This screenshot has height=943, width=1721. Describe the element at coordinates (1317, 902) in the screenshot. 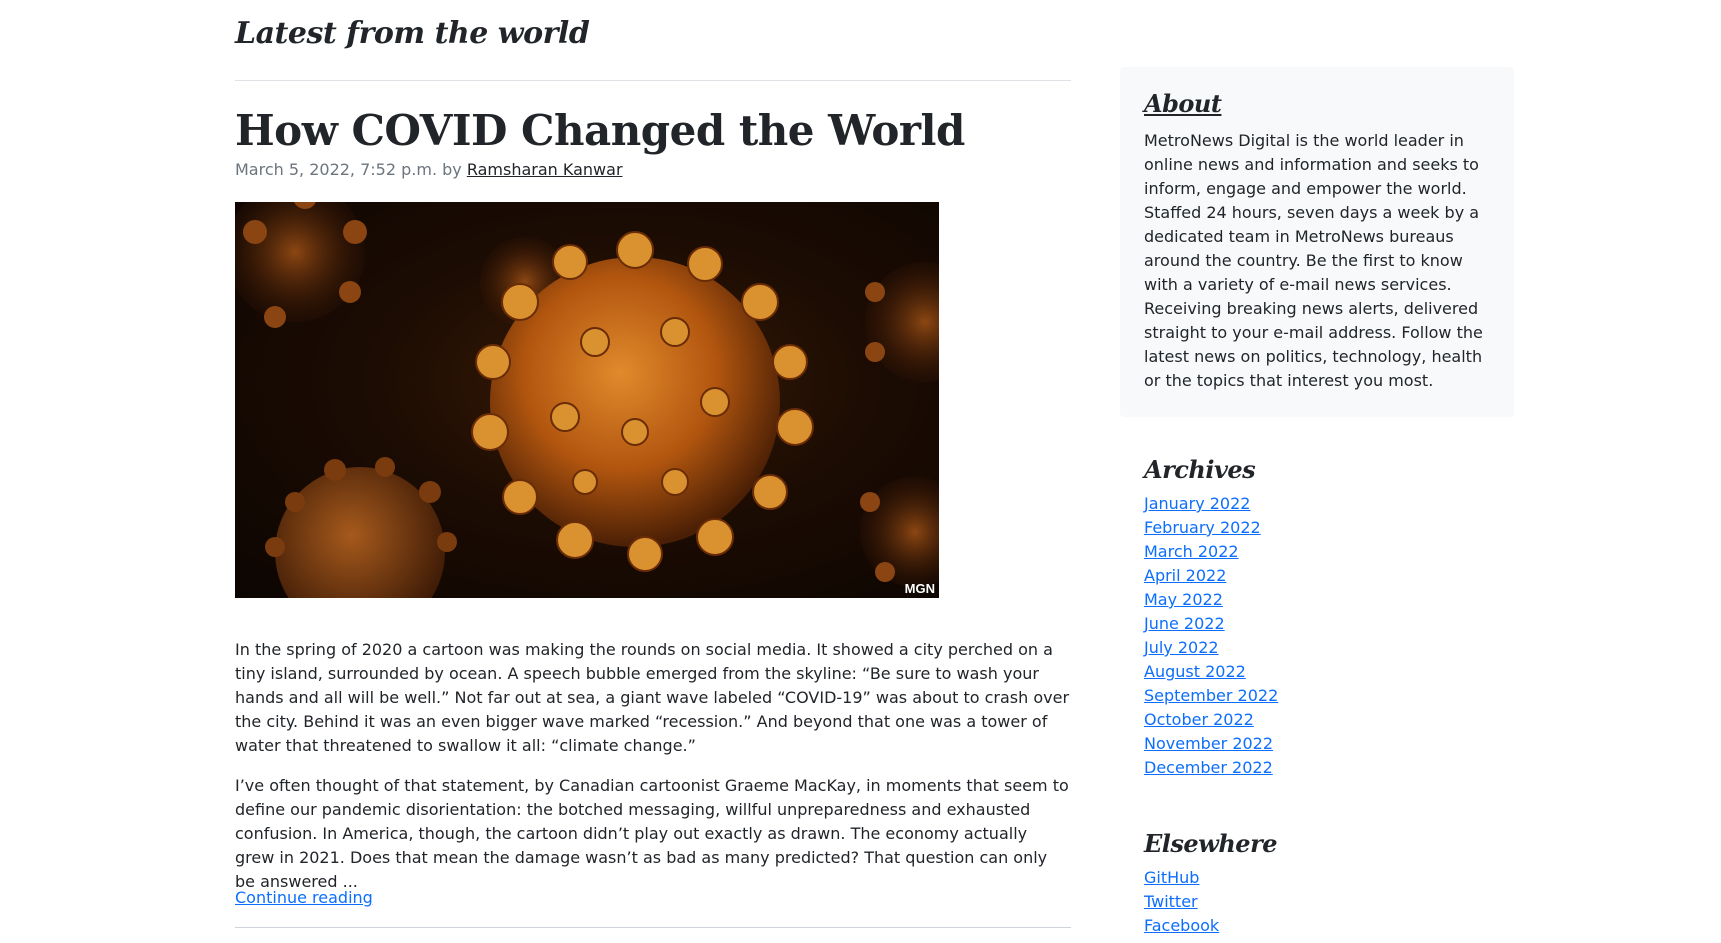

I see `elsewhere-list: GitHub Twitter Facebook` at that location.